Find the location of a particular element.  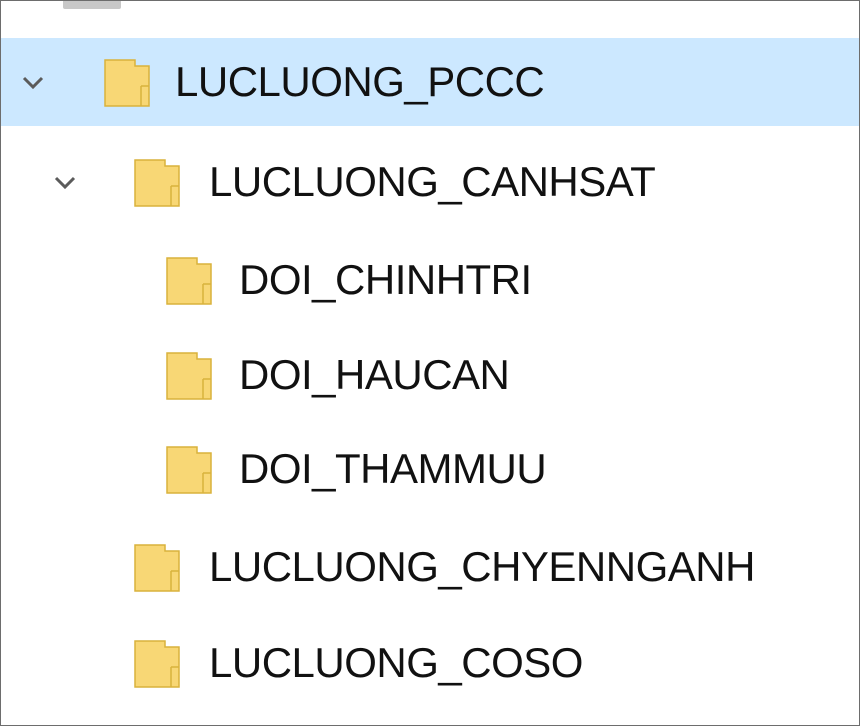

tree-item-lucluong-chyennganh: LUCLUONG_CHYENNGANH is located at coordinates (430, 567).